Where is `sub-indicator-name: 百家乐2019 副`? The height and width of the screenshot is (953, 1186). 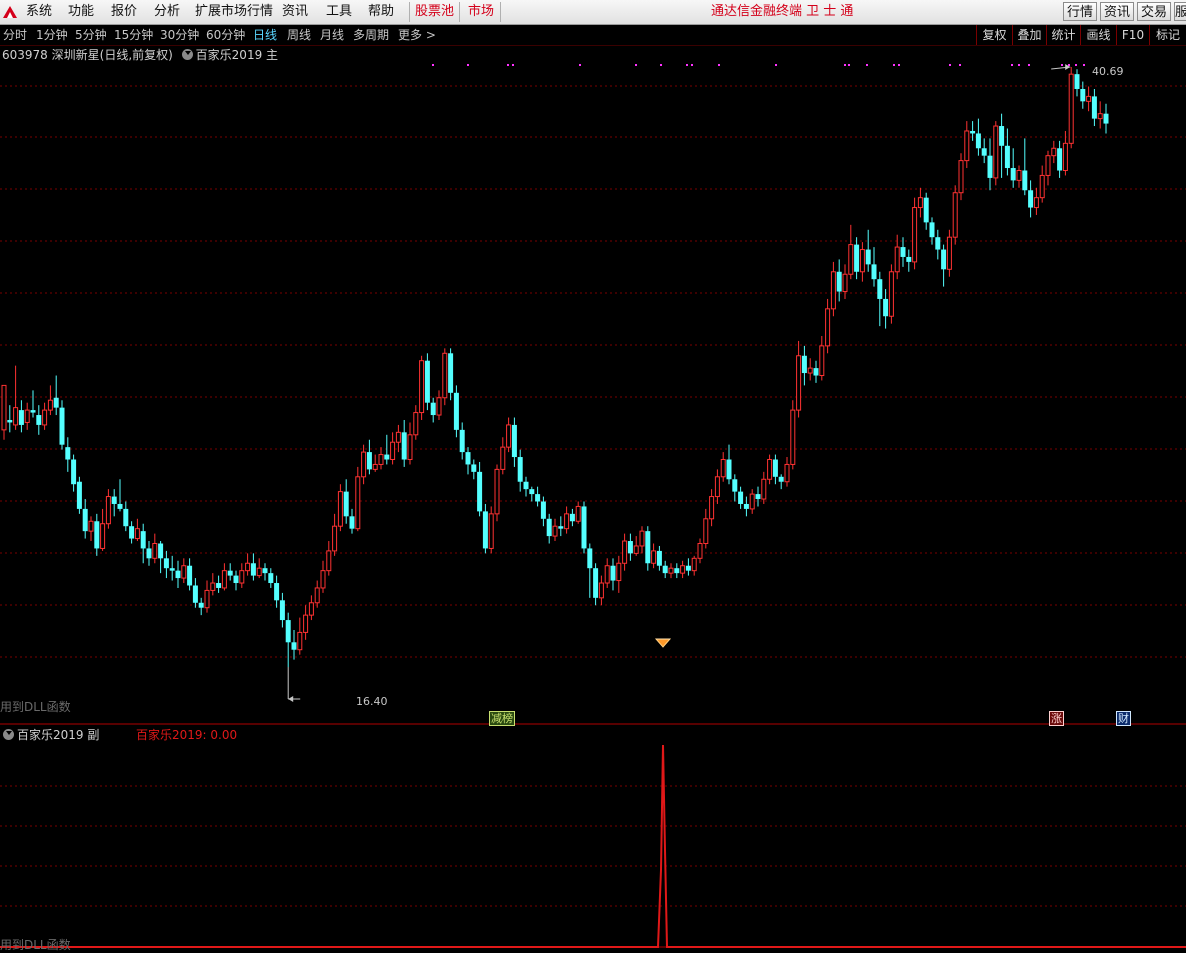 sub-indicator-name: 百家乐2019 副 is located at coordinates (58, 735).